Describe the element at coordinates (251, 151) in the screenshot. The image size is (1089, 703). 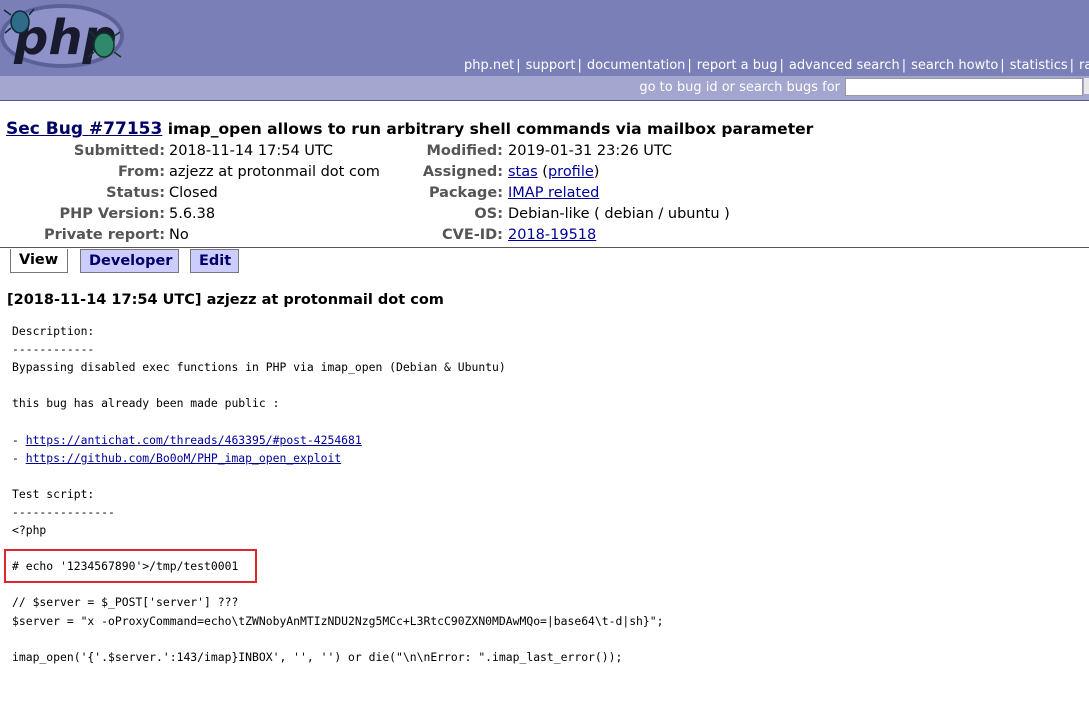
I see `submitted-value: 2018-11-14 17:54 UTC` at that location.